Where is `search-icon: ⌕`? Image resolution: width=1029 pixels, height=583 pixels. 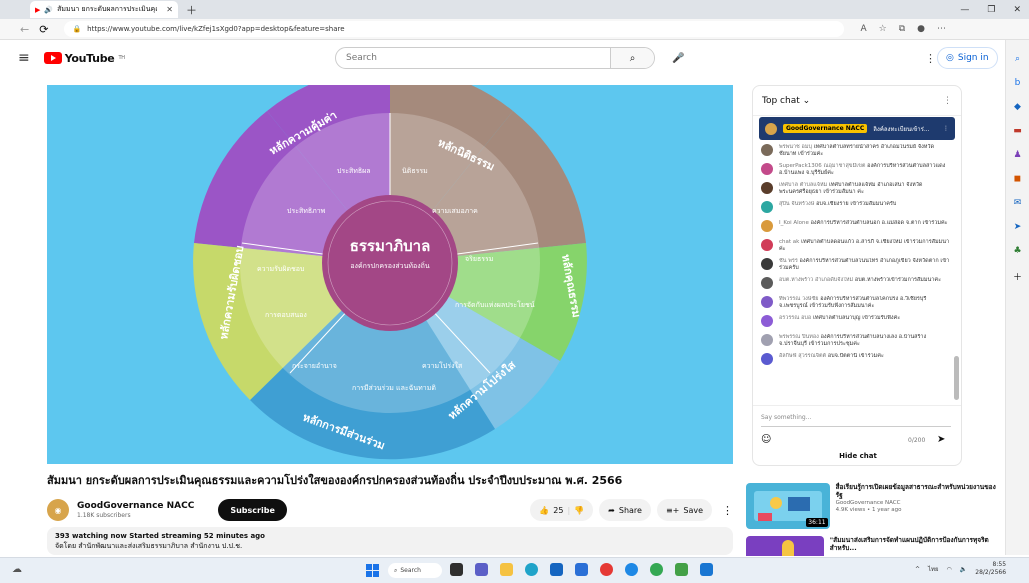
search-icon: ⌕ is located at coordinates (632, 58).